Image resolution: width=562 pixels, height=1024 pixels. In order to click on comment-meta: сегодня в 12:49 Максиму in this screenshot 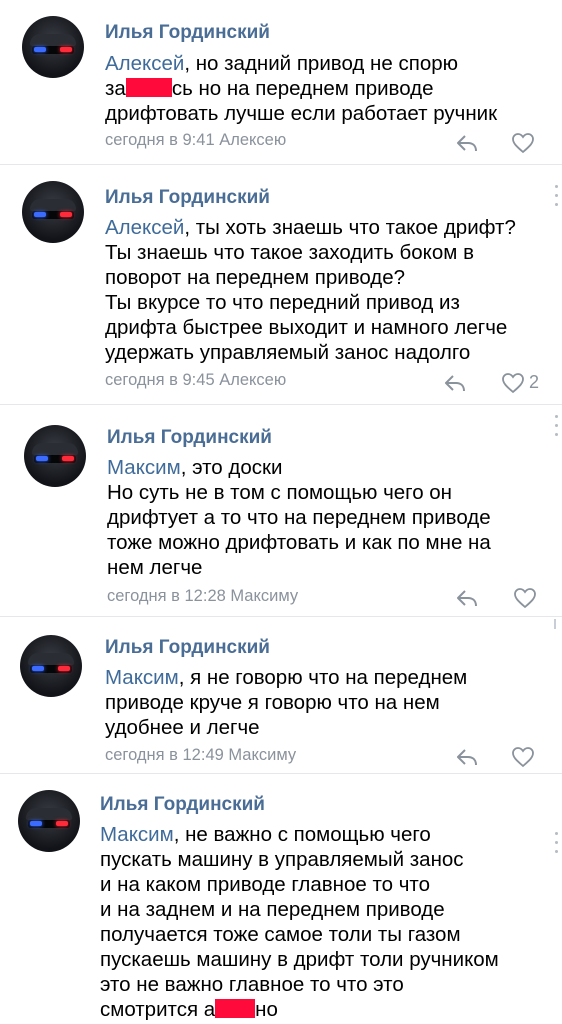, I will do `click(201, 755)`.